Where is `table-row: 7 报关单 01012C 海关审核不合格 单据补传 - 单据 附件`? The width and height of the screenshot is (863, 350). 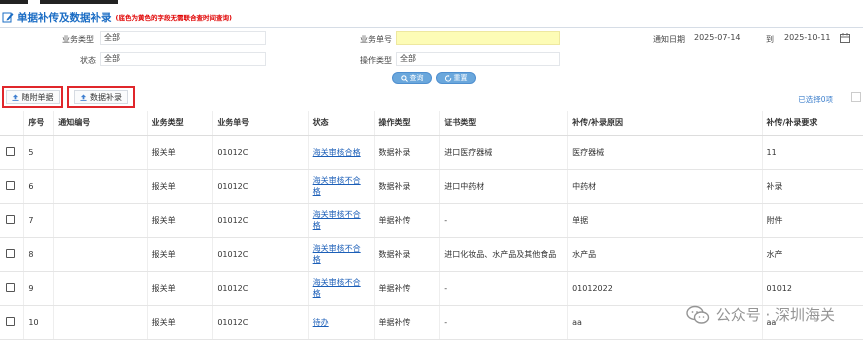
table-row: 7 报关单 01012C 海关审核不合格 单据补传 - 单据 附件 is located at coordinates (431, 220).